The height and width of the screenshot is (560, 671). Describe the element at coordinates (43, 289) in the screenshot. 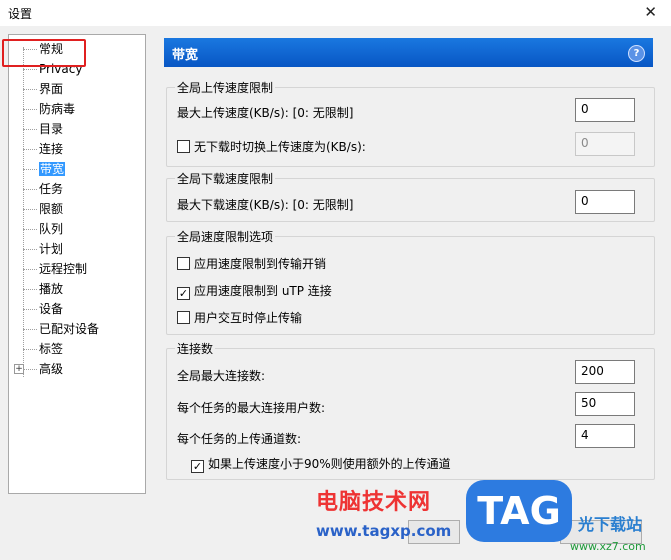

I see `tree-item-playback: 播放` at that location.